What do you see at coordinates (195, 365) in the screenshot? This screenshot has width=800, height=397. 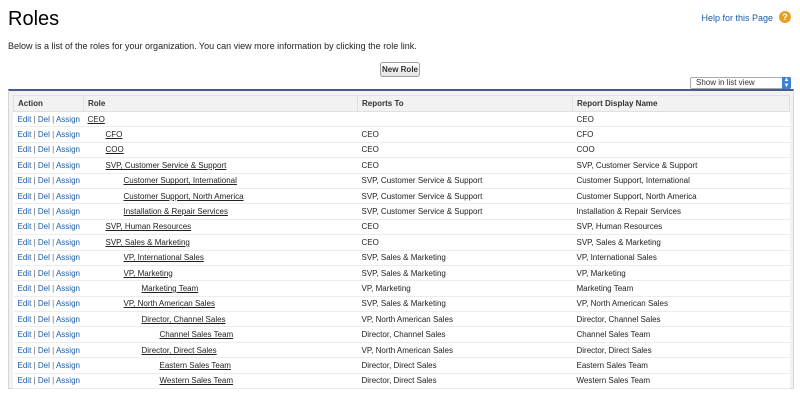 I see `role-link: Eastern Sales Team` at bounding box center [195, 365].